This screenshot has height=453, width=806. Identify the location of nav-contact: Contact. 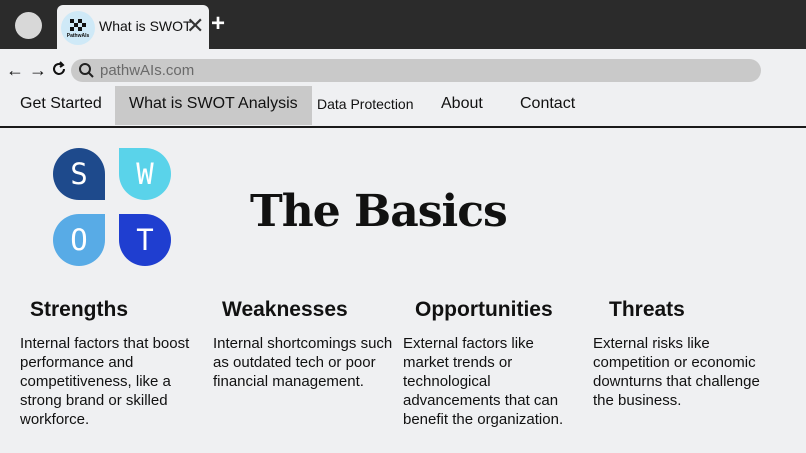
(547, 105).